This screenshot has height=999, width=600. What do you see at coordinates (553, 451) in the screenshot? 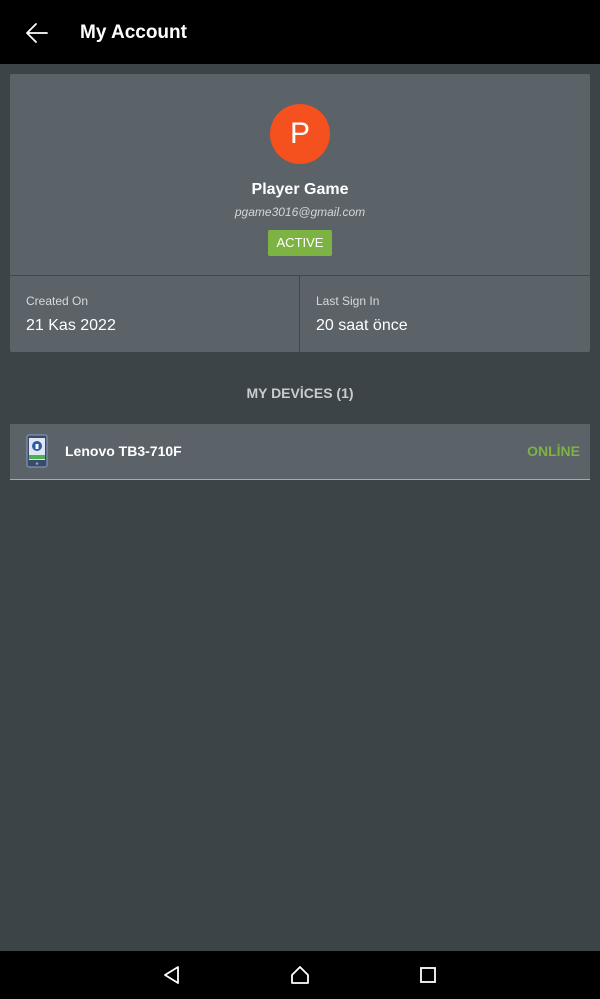
I see `device-status: ONLİNE` at bounding box center [553, 451].